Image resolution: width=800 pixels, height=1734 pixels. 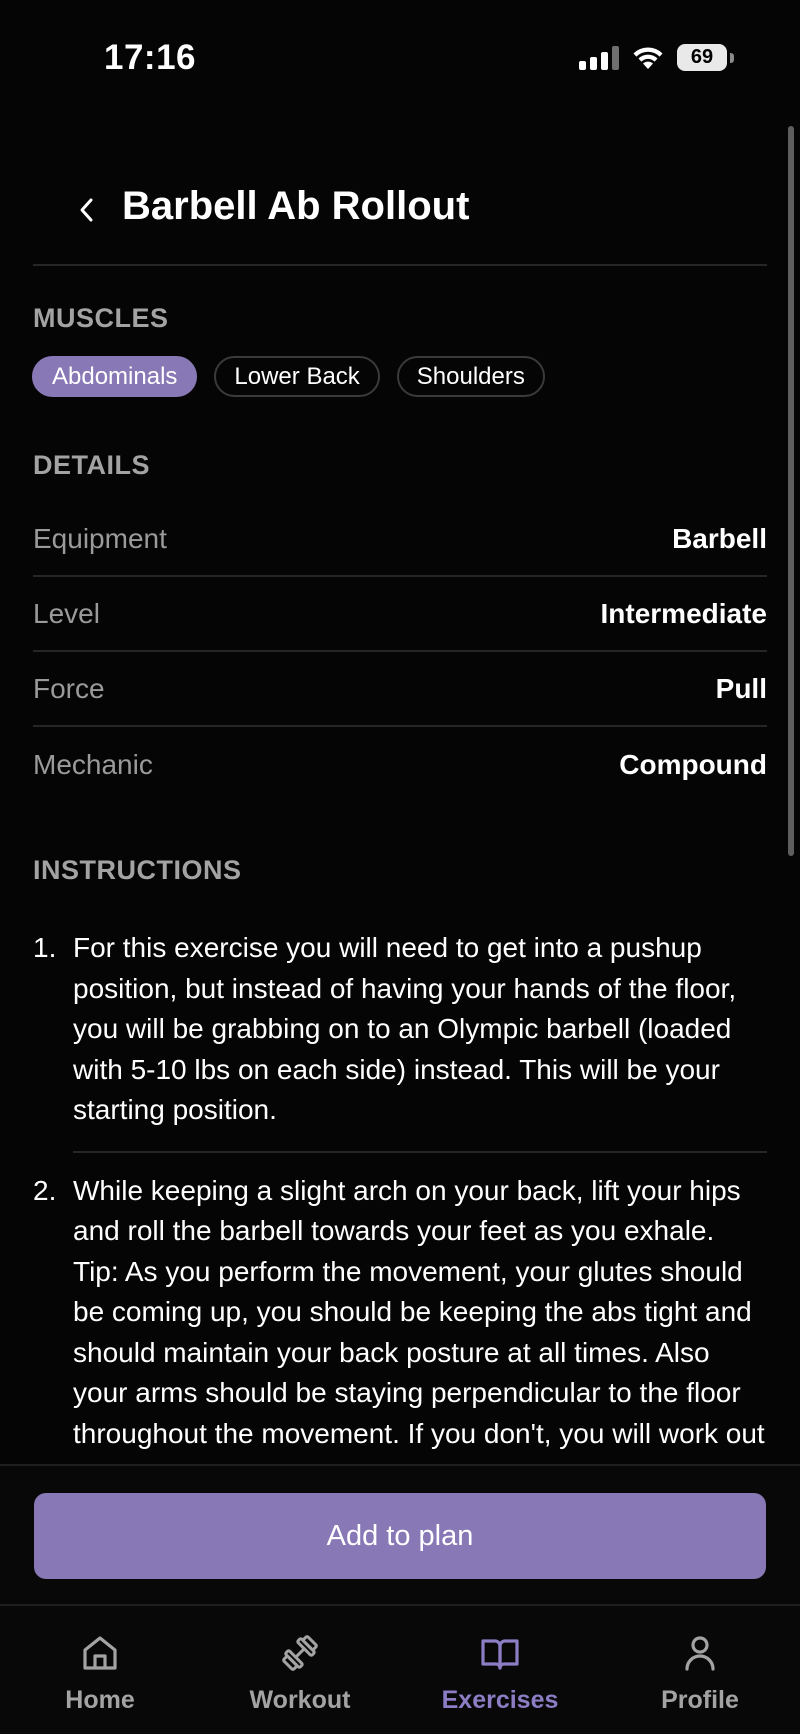 What do you see at coordinates (400, 689) in the screenshot?
I see `detail-row-force: Force Pull` at bounding box center [400, 689].